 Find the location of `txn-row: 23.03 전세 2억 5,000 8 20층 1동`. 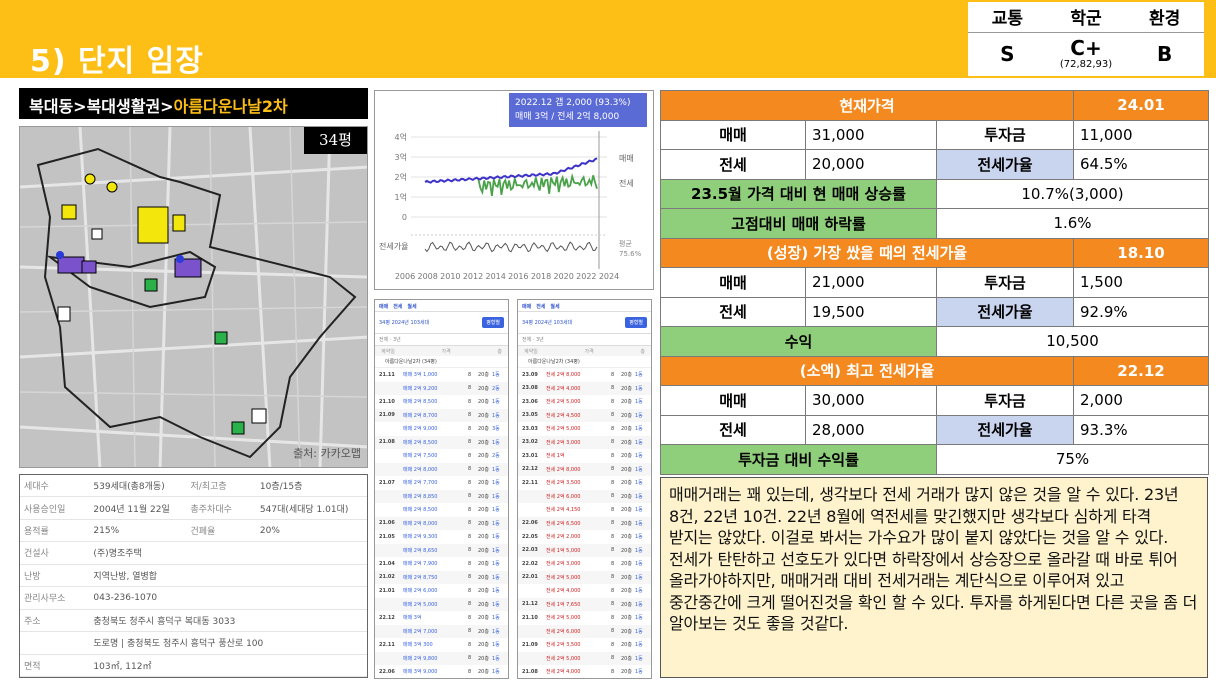

txn-row: 23.03 전세 2억 5,000 8 20층 1동 is located at coordinates (584, 429).